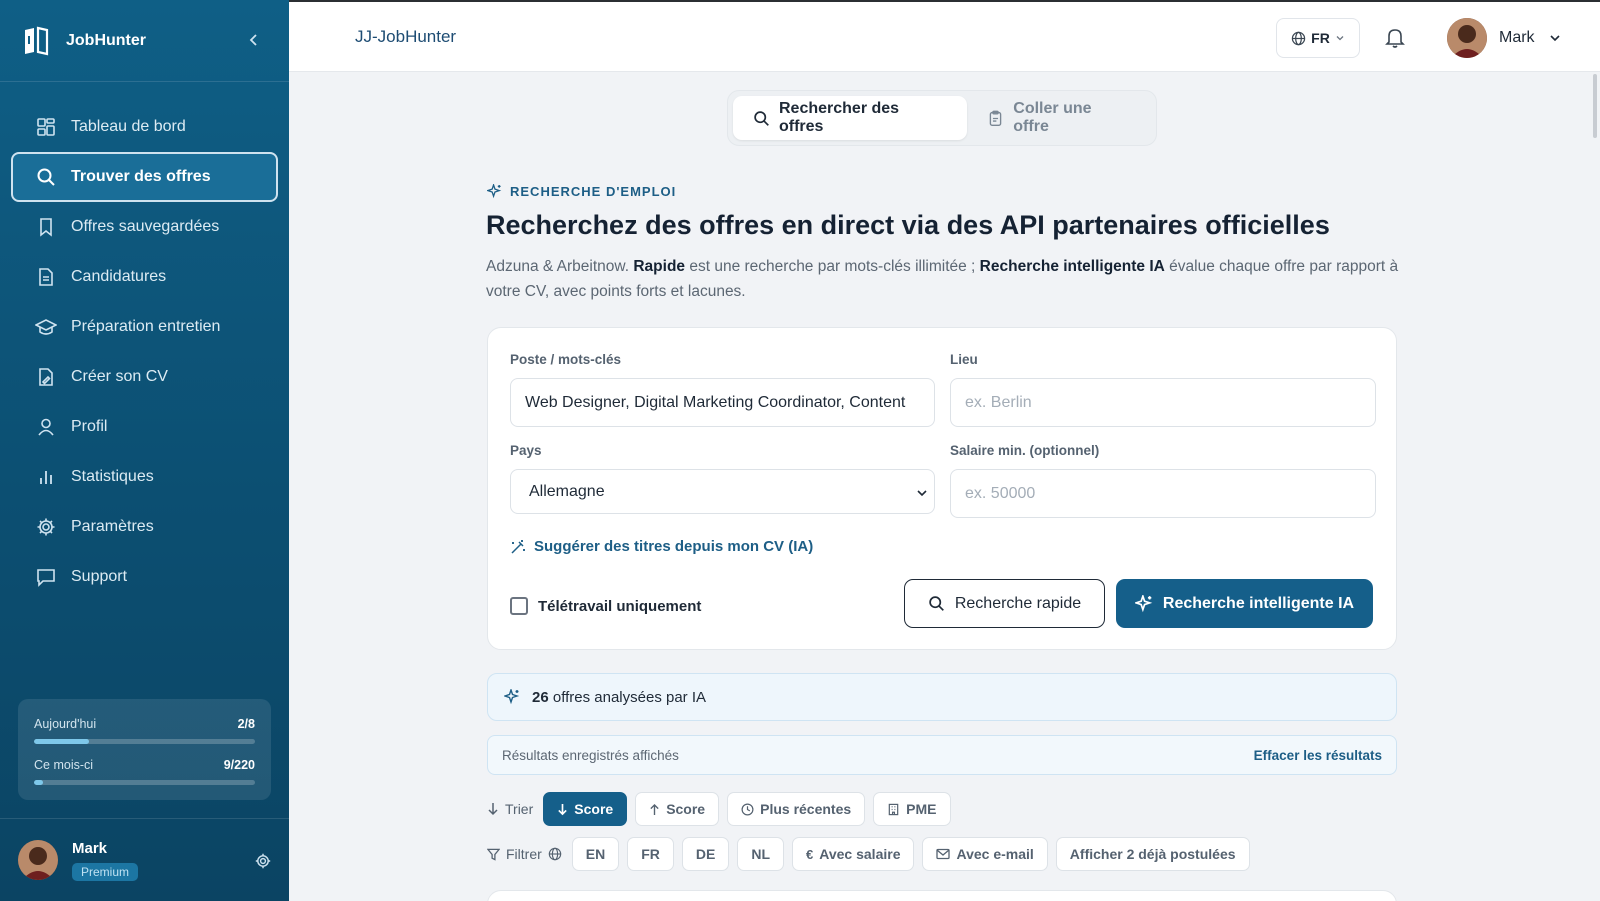 The width and height of the screenshot is (1600, 901). I want to click on ai-search-label: Recherche intelligente IA, so click(1258, 603).